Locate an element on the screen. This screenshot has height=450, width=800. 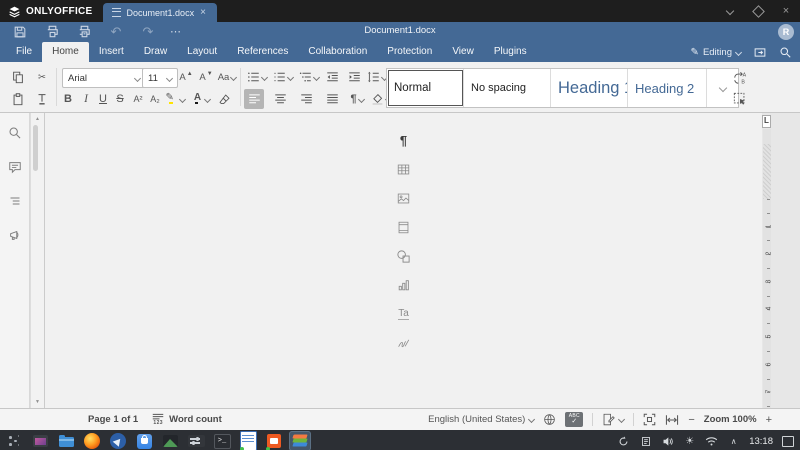
tab-protection: Protection is located at coordinates (409, 52).